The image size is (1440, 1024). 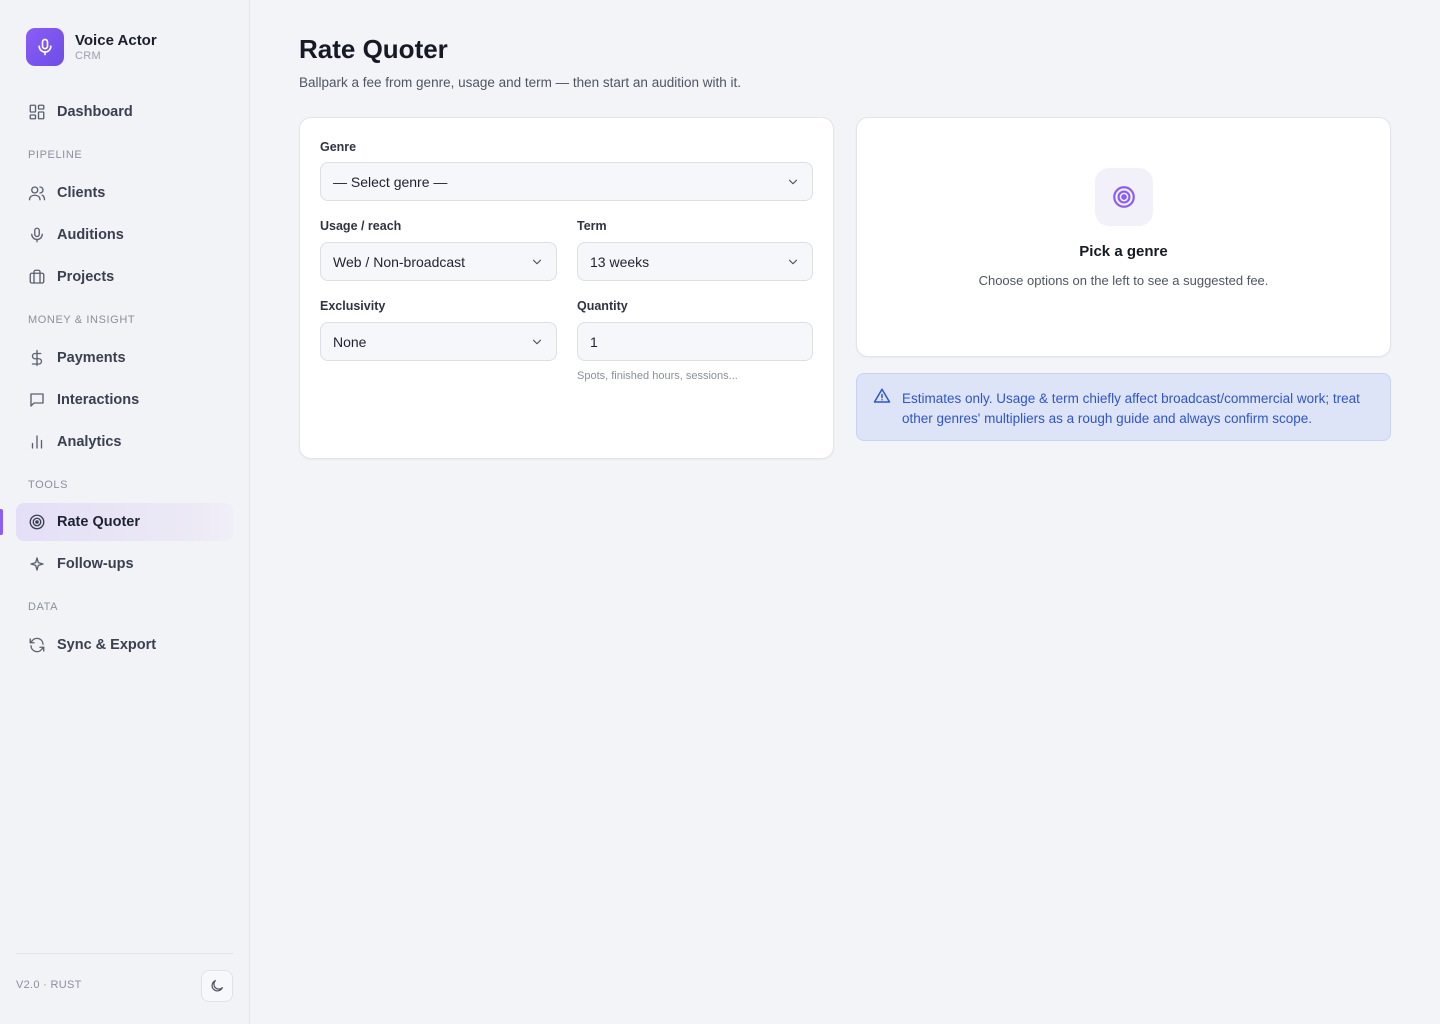 What do you see at coordinates (37, 277) in the screenshot?
I see `briefcase-icon` at bounding box center [37, 277].